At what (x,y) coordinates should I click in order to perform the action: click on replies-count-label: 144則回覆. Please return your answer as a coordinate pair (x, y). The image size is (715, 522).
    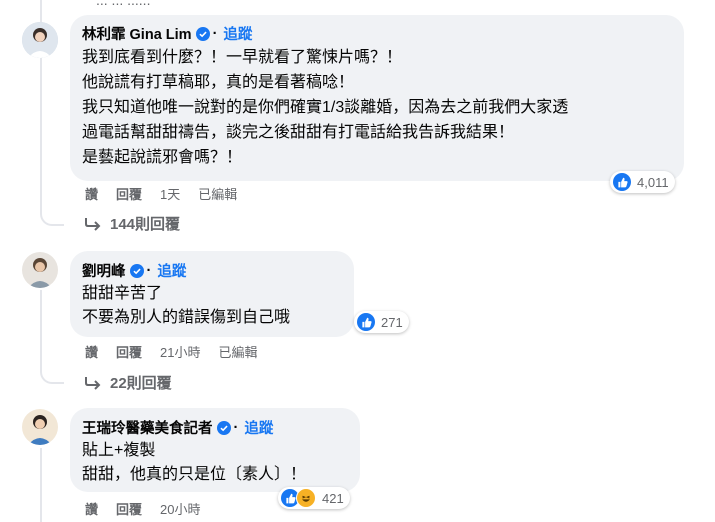
    Looking at the image, I should click on (145, 224).